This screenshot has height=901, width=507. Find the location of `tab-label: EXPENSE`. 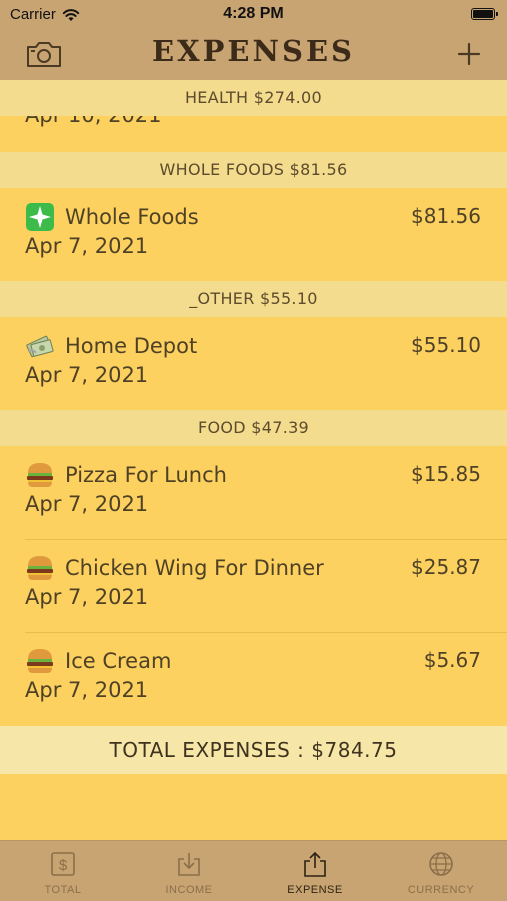

tab-label: EXPENSE is located at coordinates (315, 890).